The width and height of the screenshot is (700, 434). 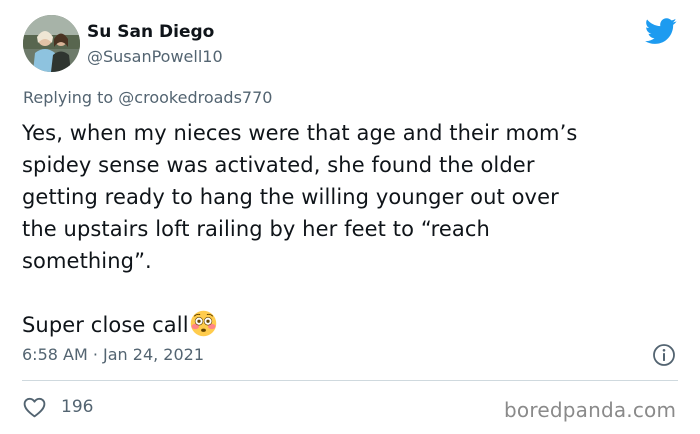 What do you see at coordinates (350, 380) in the screenshot?
I see `divider` at bounding box center [350, 380].